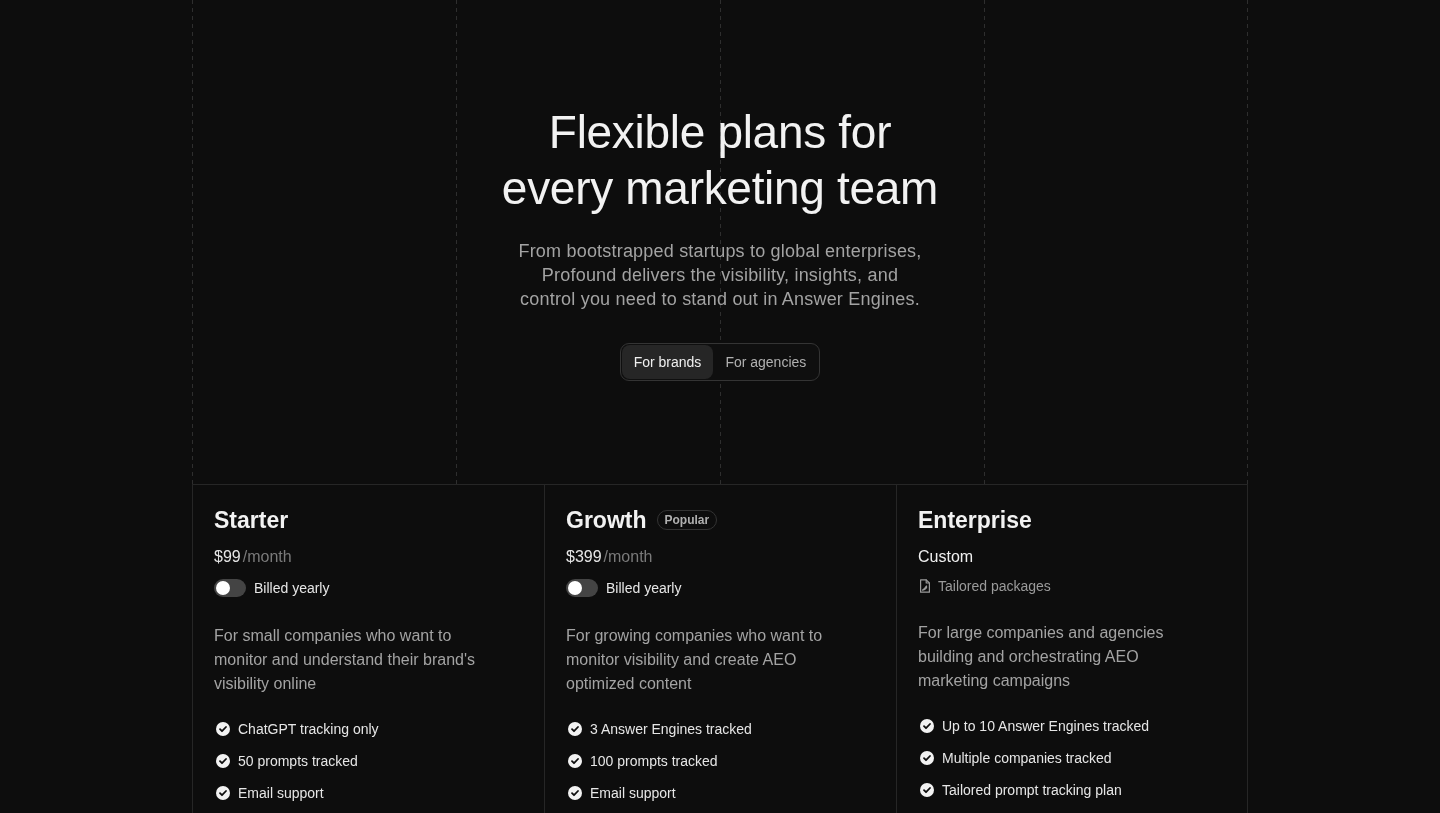 The width and height of the screenshot is (1440, 813). Describe the element at coordinates (606, 520) in the screenshot. I see `plan-name: Growth` at that location.